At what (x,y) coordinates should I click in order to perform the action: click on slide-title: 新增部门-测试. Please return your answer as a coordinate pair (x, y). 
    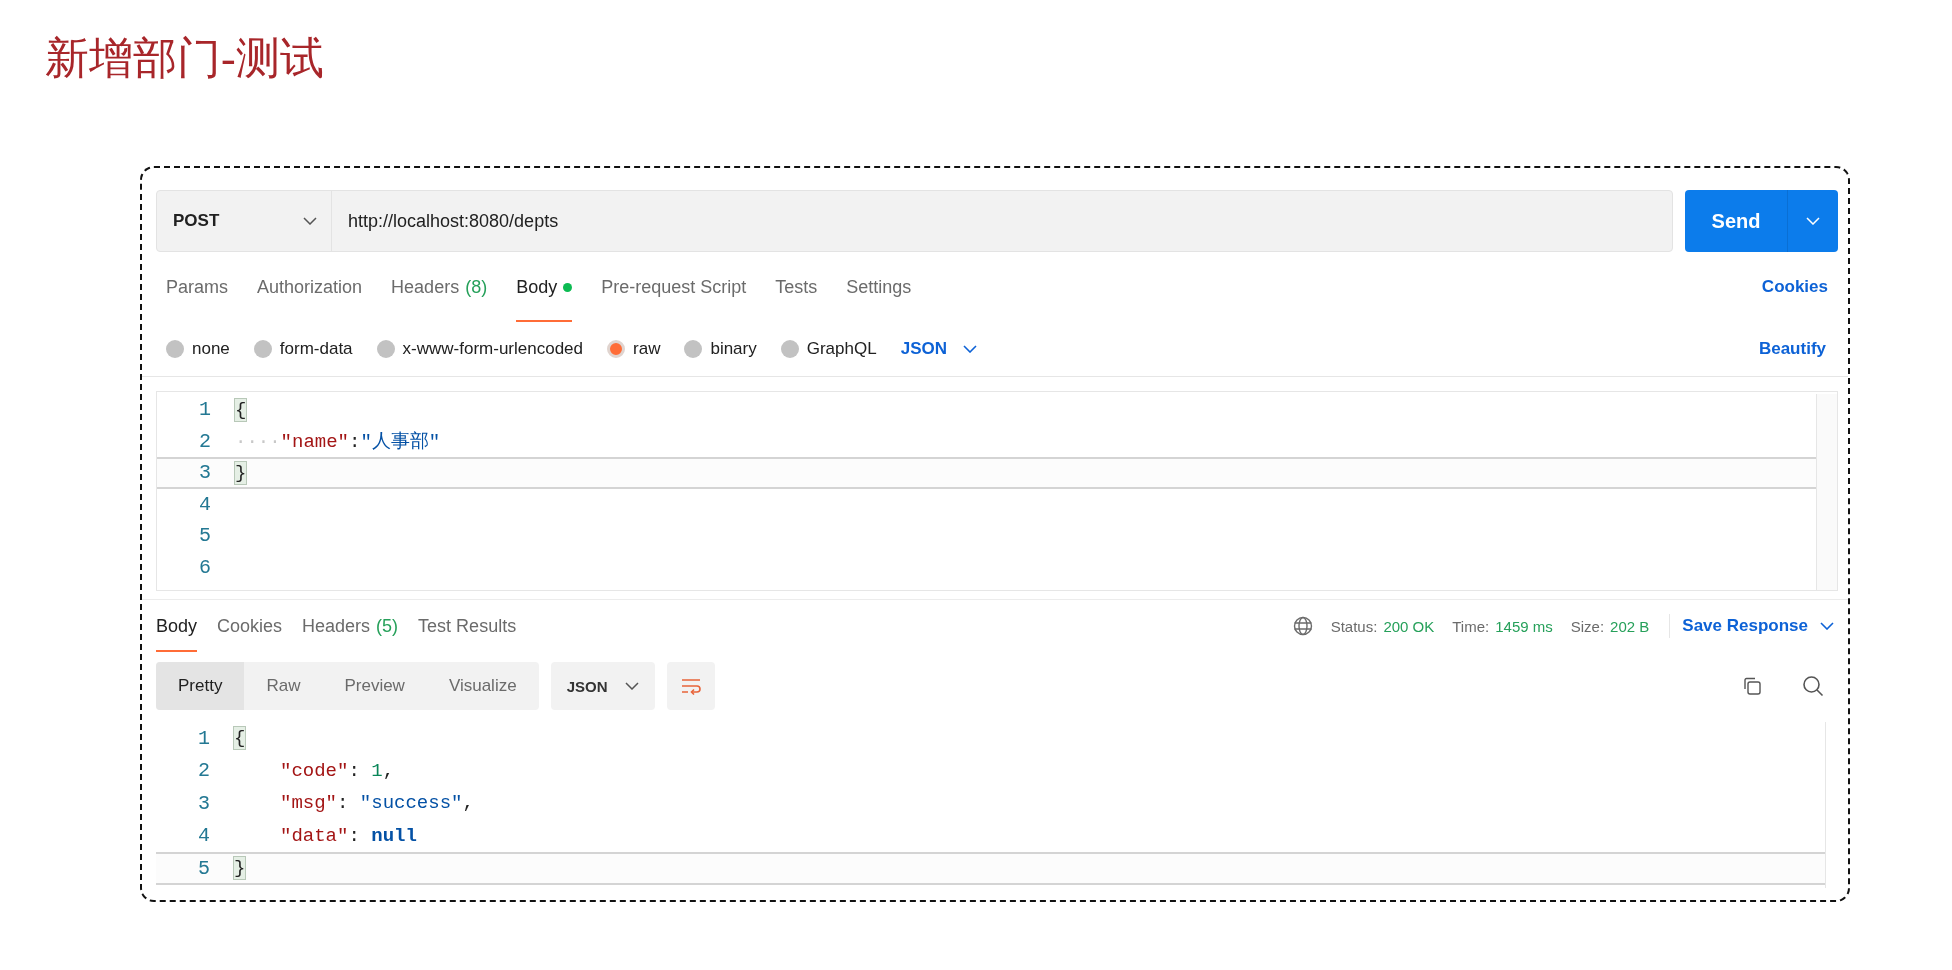
    Looking at the image, I should click on (184, 59).